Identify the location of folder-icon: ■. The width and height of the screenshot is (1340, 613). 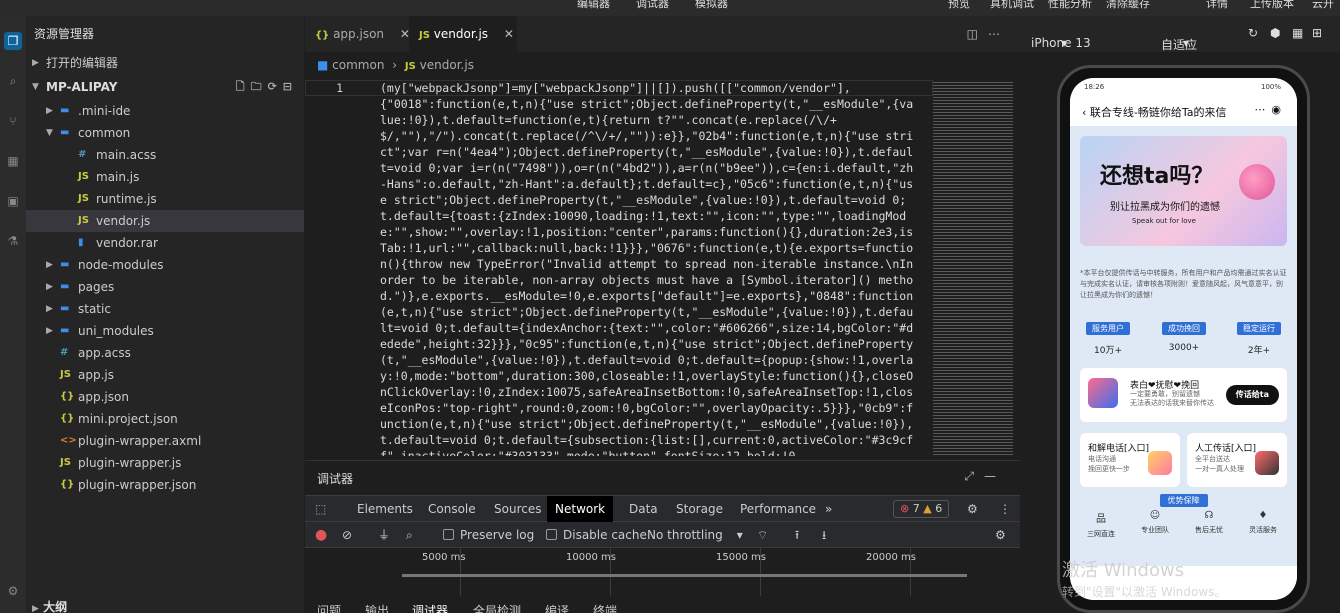
(323, 65).